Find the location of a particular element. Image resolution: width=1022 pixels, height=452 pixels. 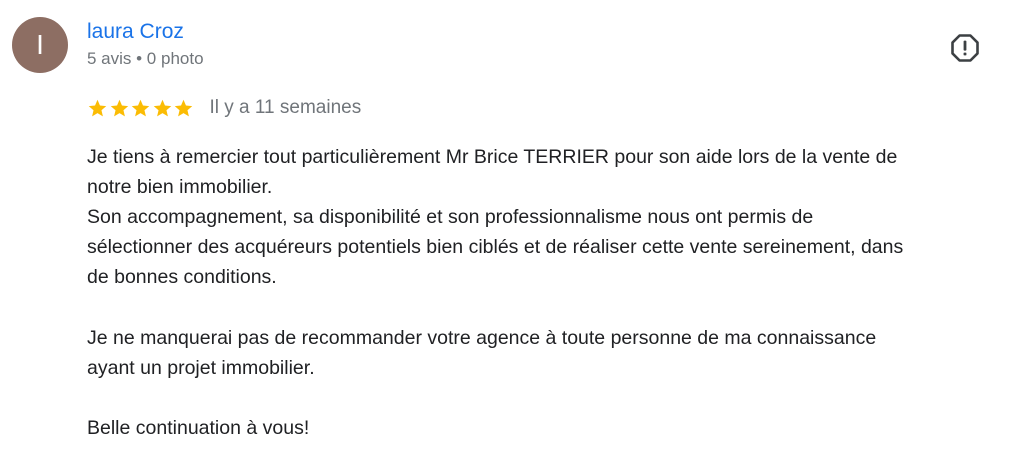

report-flag-icon is located at coordinates (965, 48).